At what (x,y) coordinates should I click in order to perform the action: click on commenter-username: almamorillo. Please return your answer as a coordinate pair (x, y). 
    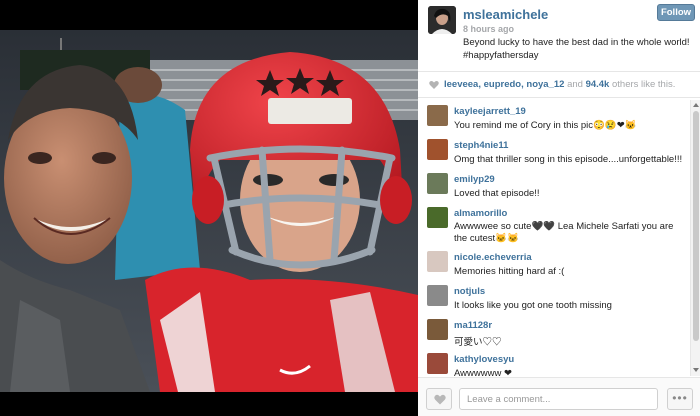
    Looking at the image, I should click on (480, 213).